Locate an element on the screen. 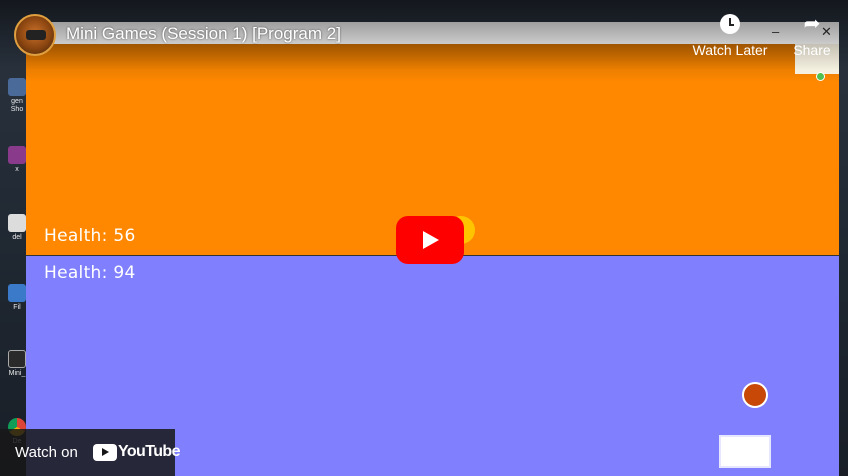 The width and height of the screenshot is (848, 476). race-car-icon is located at coordinates (36, 35).